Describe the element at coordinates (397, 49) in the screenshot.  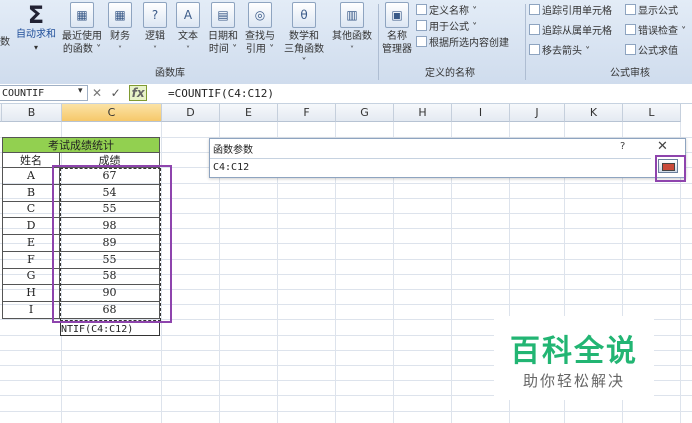
I see `name-manager-label-2: 管理器` at that location.